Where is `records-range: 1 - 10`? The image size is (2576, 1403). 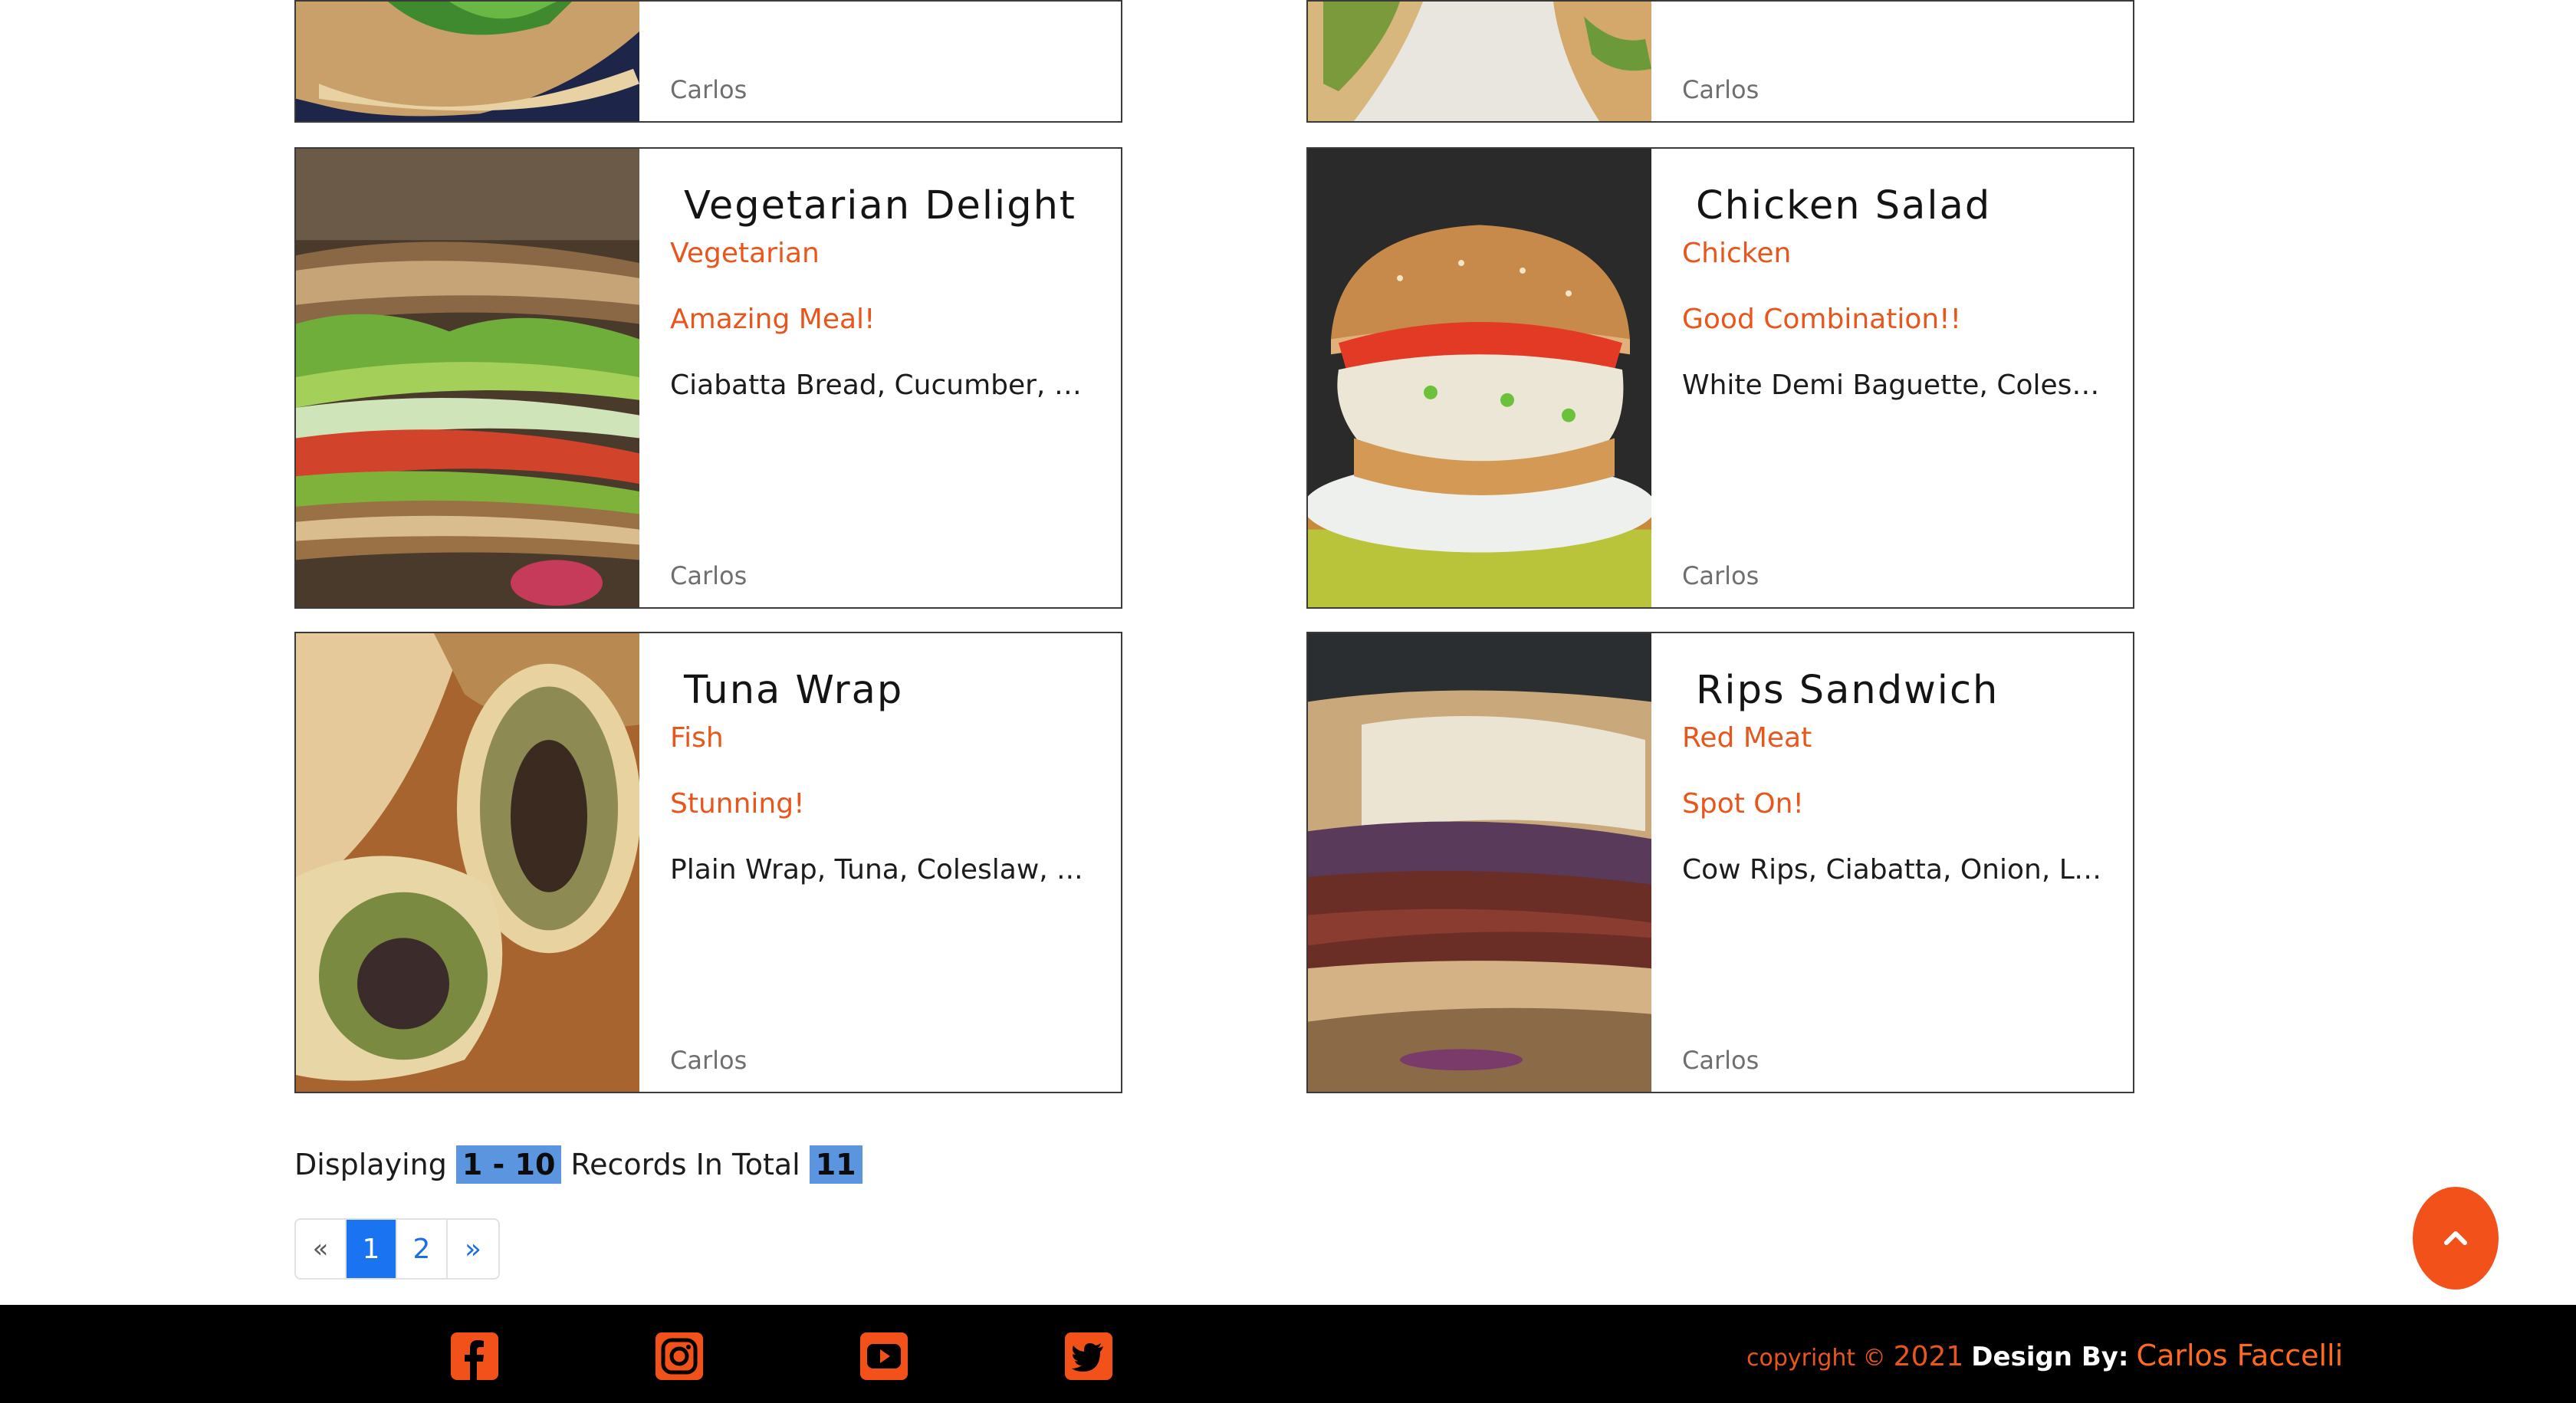 records-range: 1 - 10 is located at coordinates (508, 1165).